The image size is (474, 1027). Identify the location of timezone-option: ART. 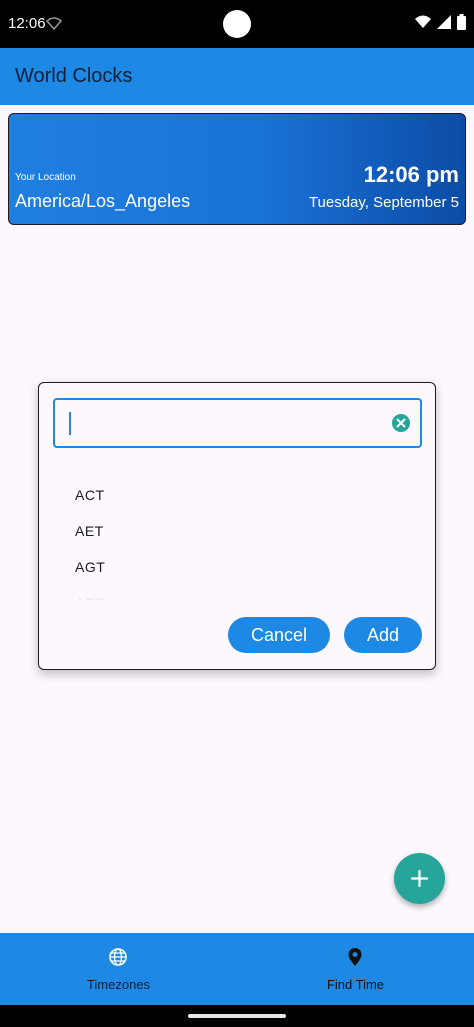
(225, 596).